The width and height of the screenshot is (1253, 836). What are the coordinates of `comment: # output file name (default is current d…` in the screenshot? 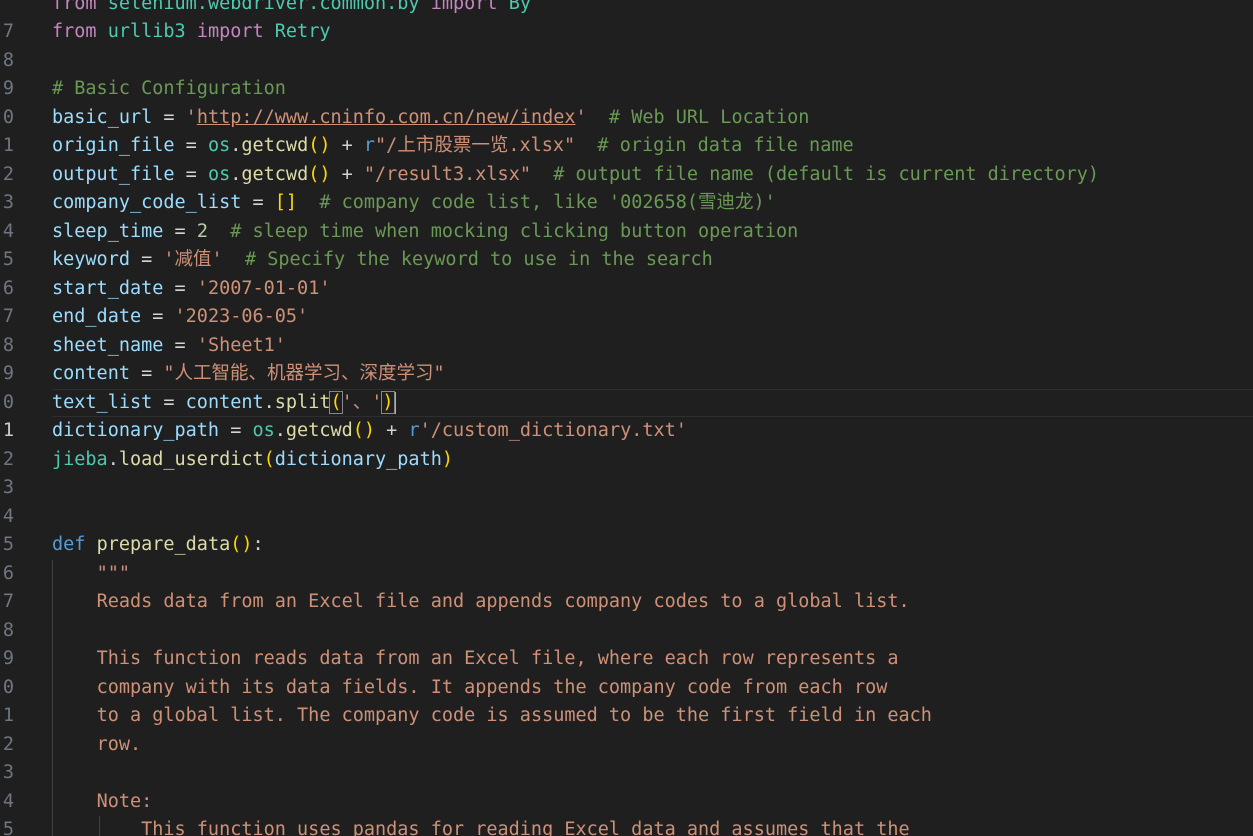 It's located at (815, 174).